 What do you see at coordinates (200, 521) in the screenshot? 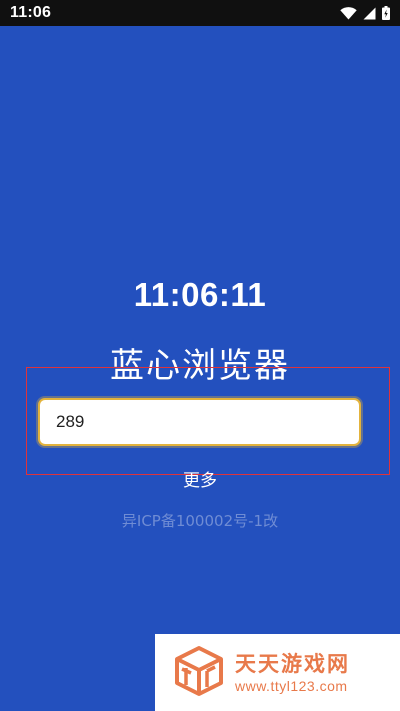
I see `icp-license-text: 异ICP备100002号-1改` at bounding box center [200, 521].